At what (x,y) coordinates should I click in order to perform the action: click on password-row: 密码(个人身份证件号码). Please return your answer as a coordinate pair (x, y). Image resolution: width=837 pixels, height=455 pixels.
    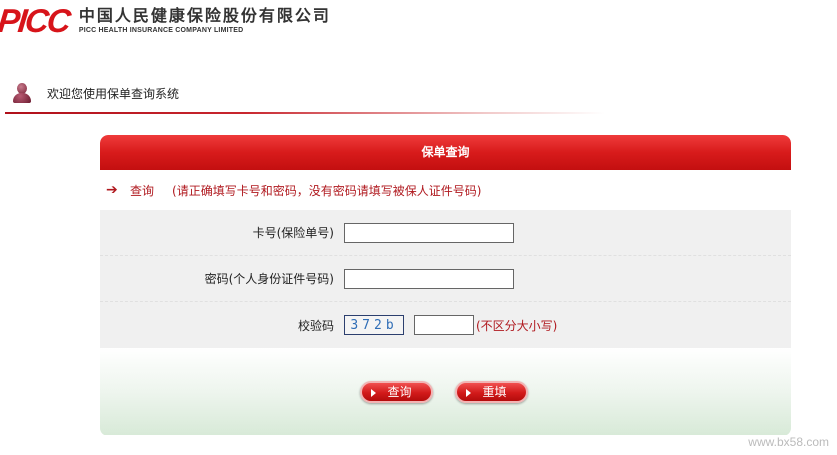
    Looking at the image, I should click on (445, 279).